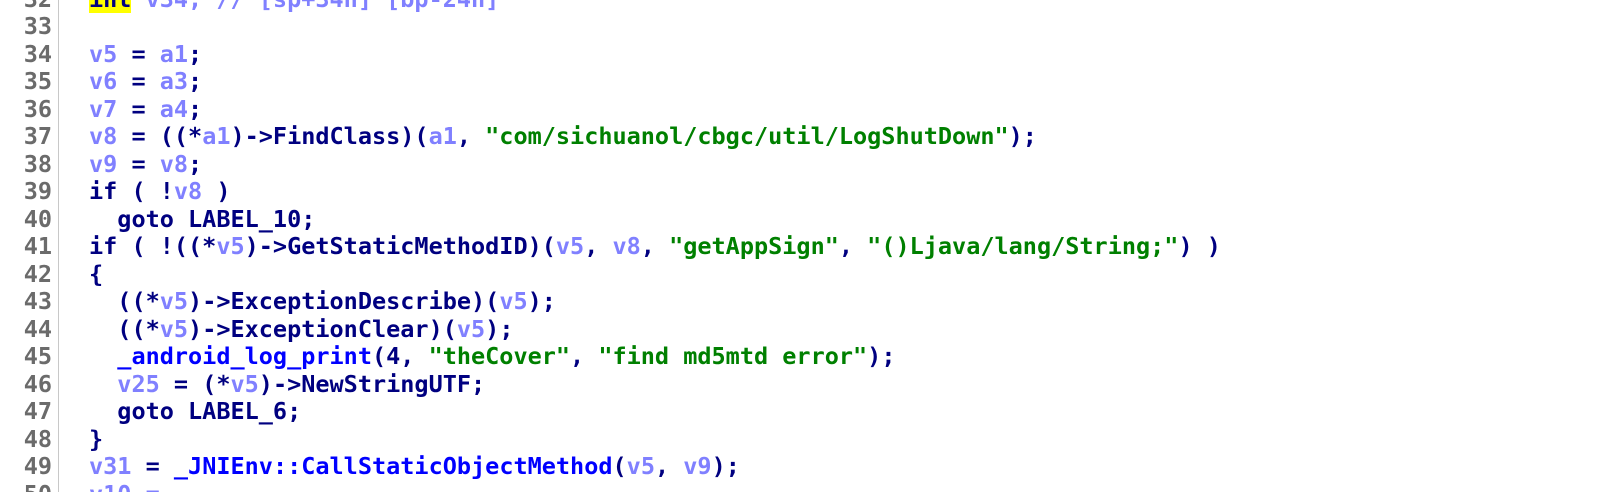 Image resolution: width=1602 pixels, height=492 pixels. What do you see at coordinates (393, 466) in the screenshot?
I see `code-token: _JNIEnv::CallStaticObjectMethod` at bounding box center [393, 466].